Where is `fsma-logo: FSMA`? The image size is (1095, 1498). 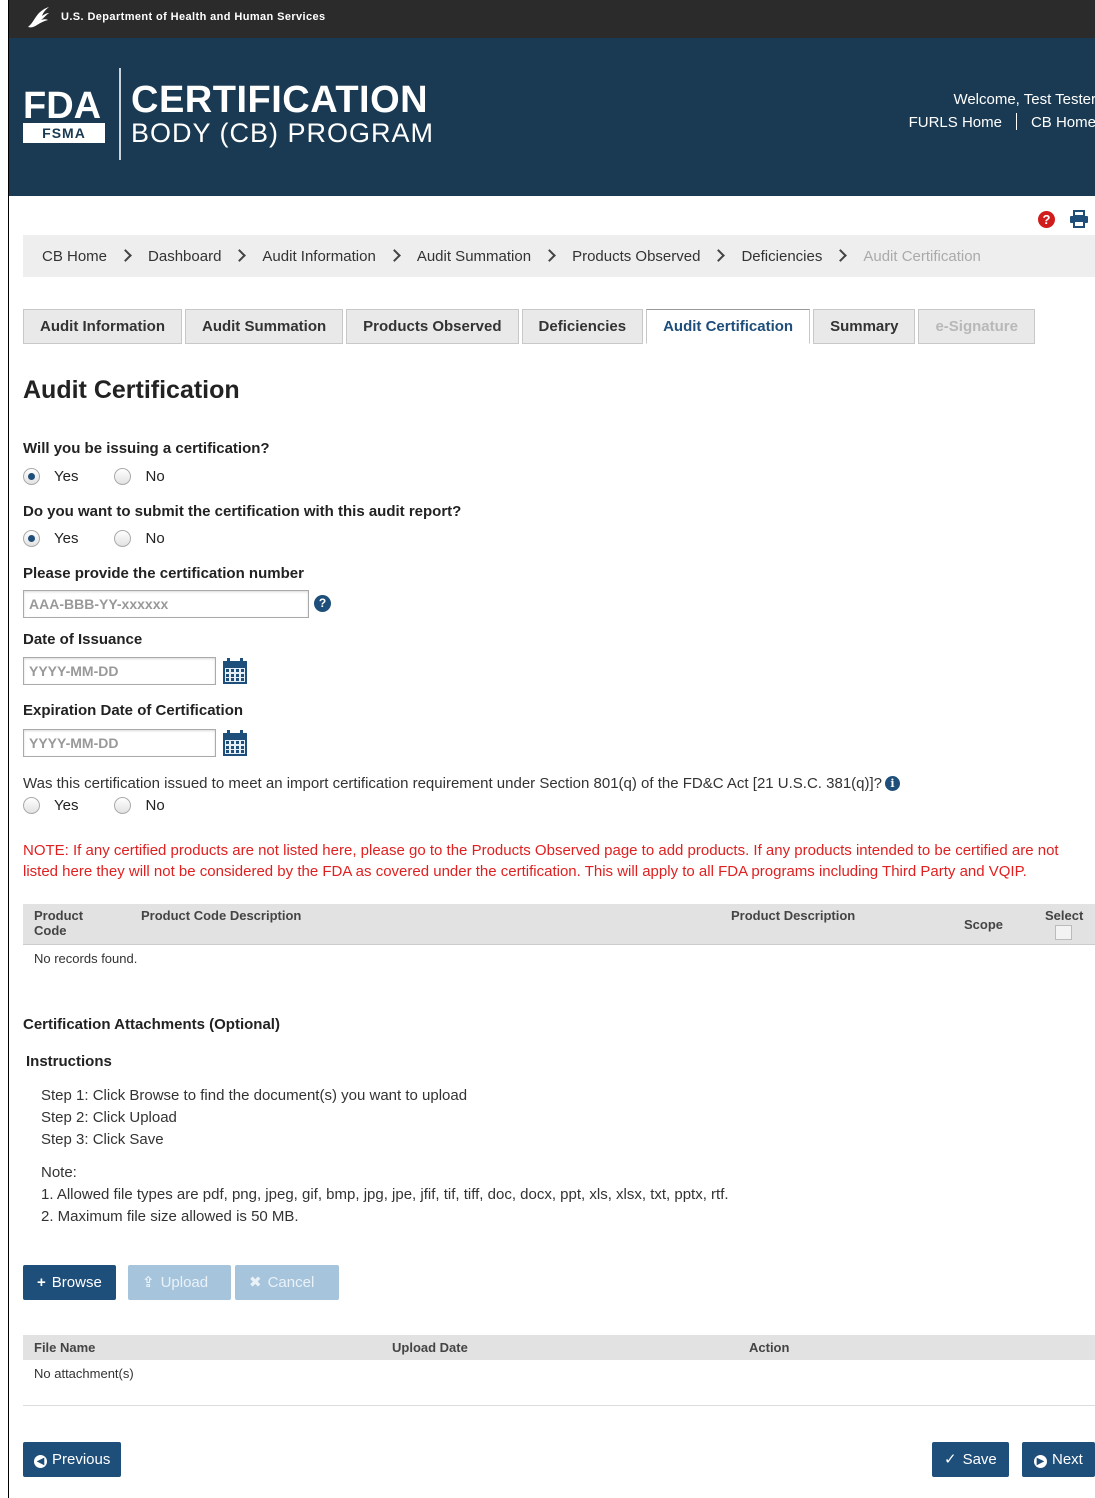
fsma-logo: FSMA is located at coordinates (64, 133).